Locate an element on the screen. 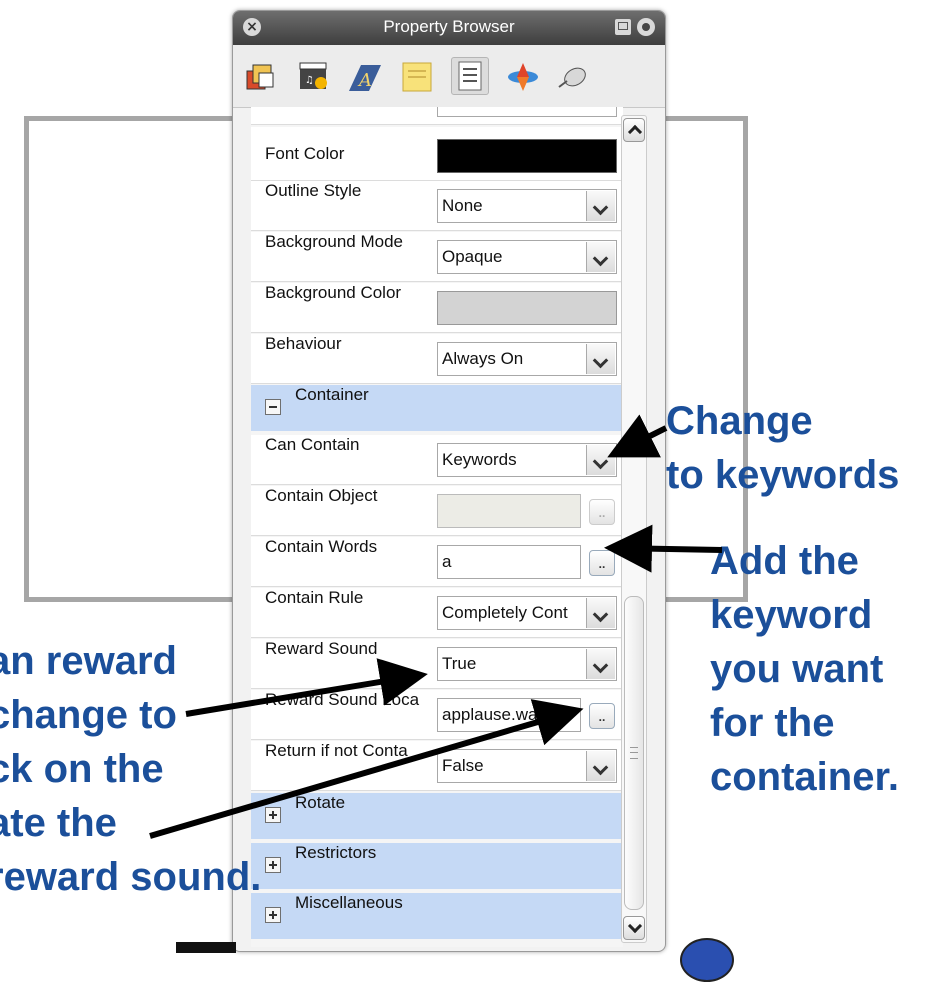 The height and width of the screenshot is (982, 932). vertical-scrollbar is located at coordinates (634, 529).